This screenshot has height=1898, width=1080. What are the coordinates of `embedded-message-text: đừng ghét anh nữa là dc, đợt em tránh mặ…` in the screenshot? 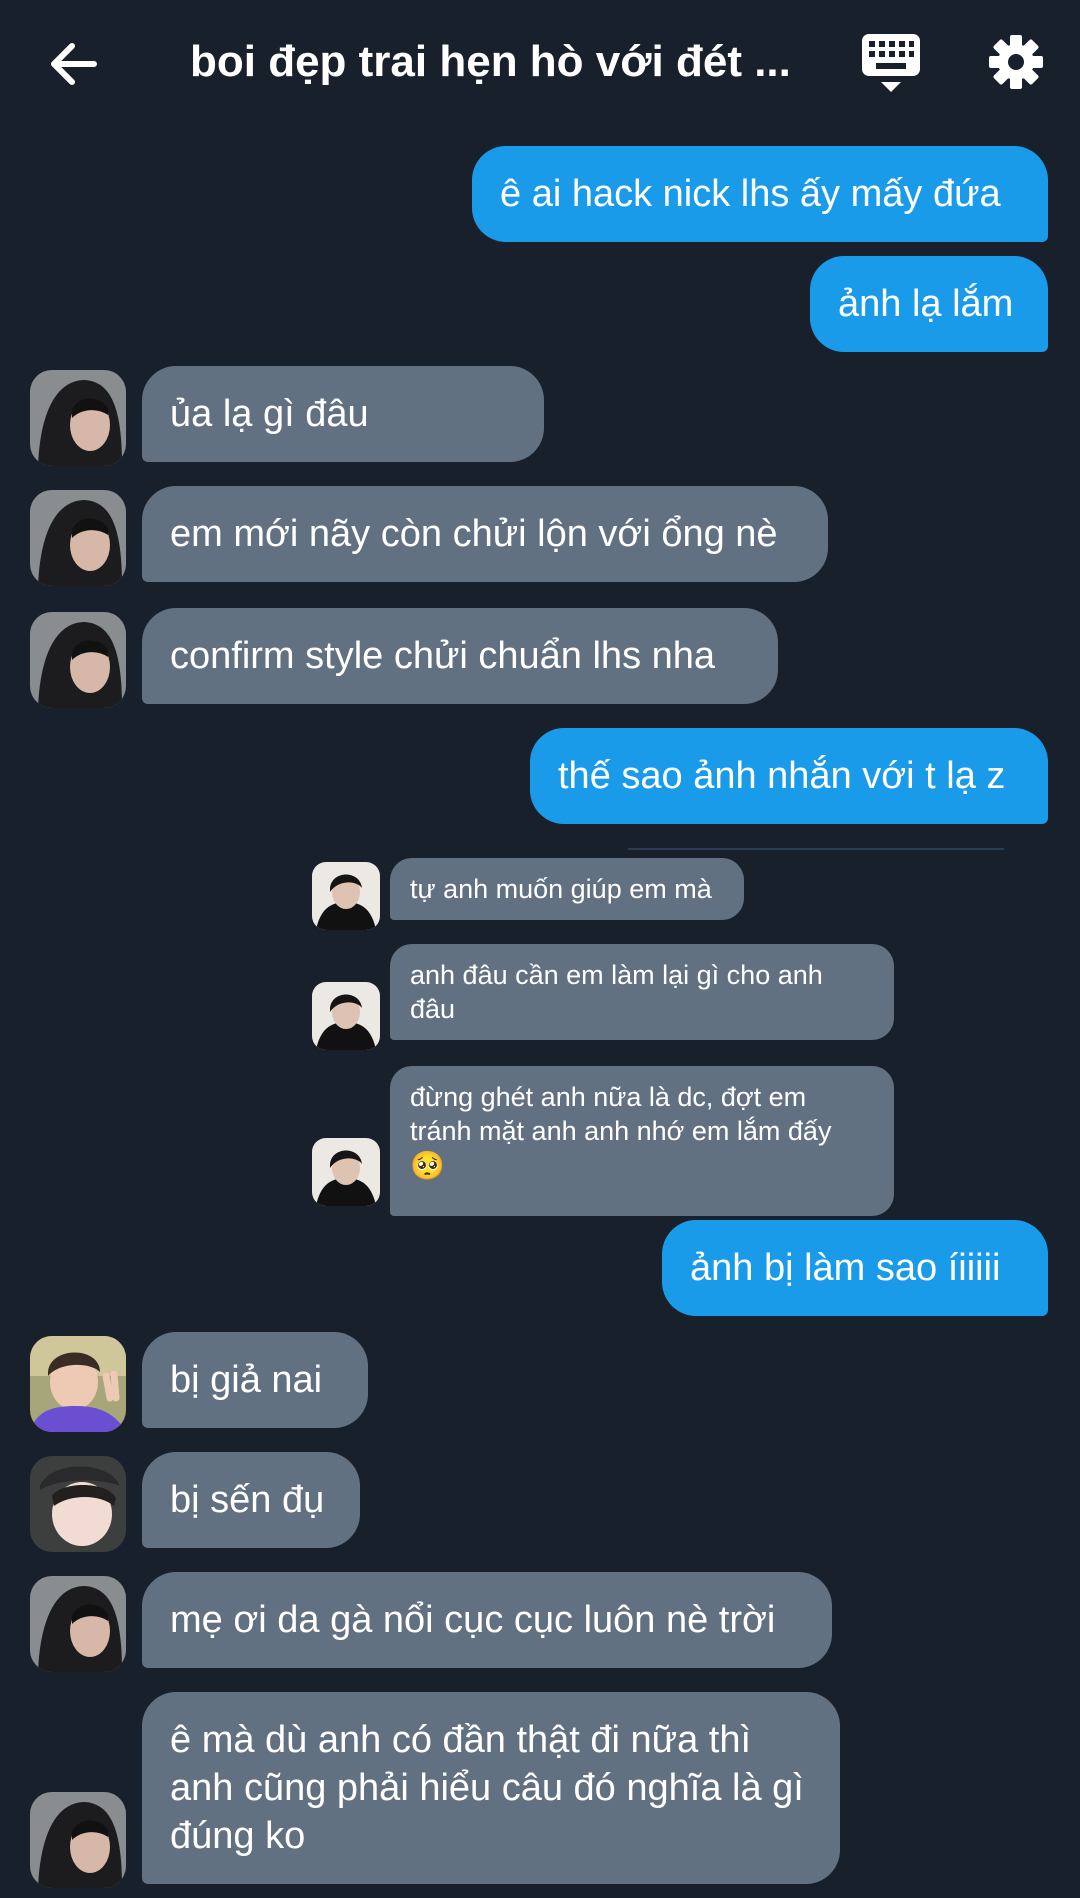 It's located at (621, 1114).